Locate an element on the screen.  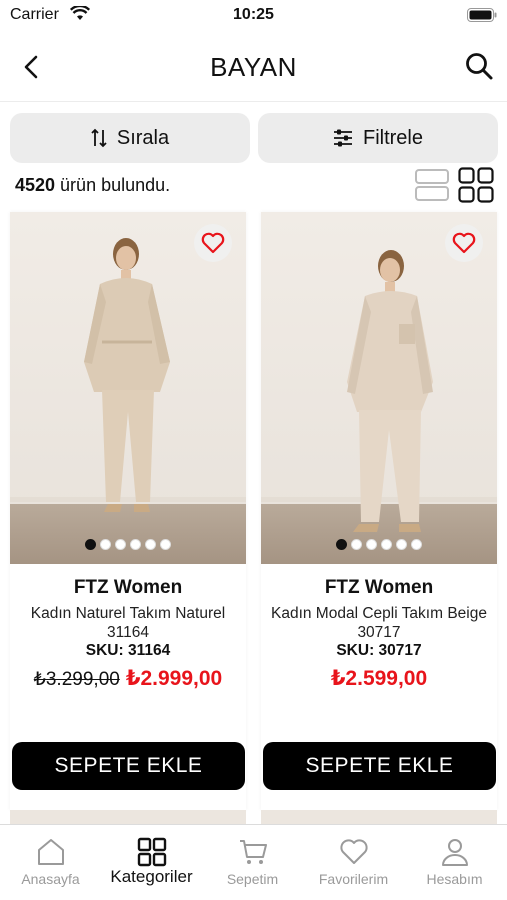
product-prices: ₺2.599,00 is located at coordinates (379, 678).